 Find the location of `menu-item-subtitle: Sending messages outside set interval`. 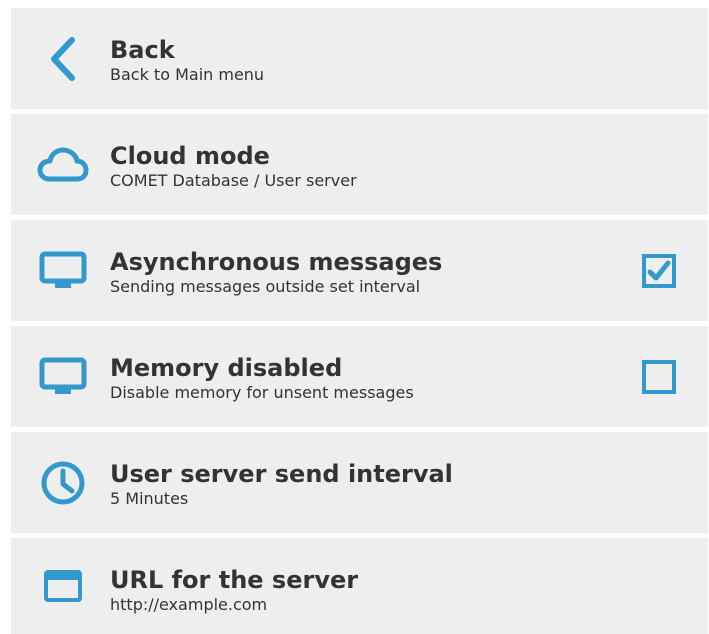

menu-item-subtitle: Sending messages outside set interval is located at coordinates (265, 286).